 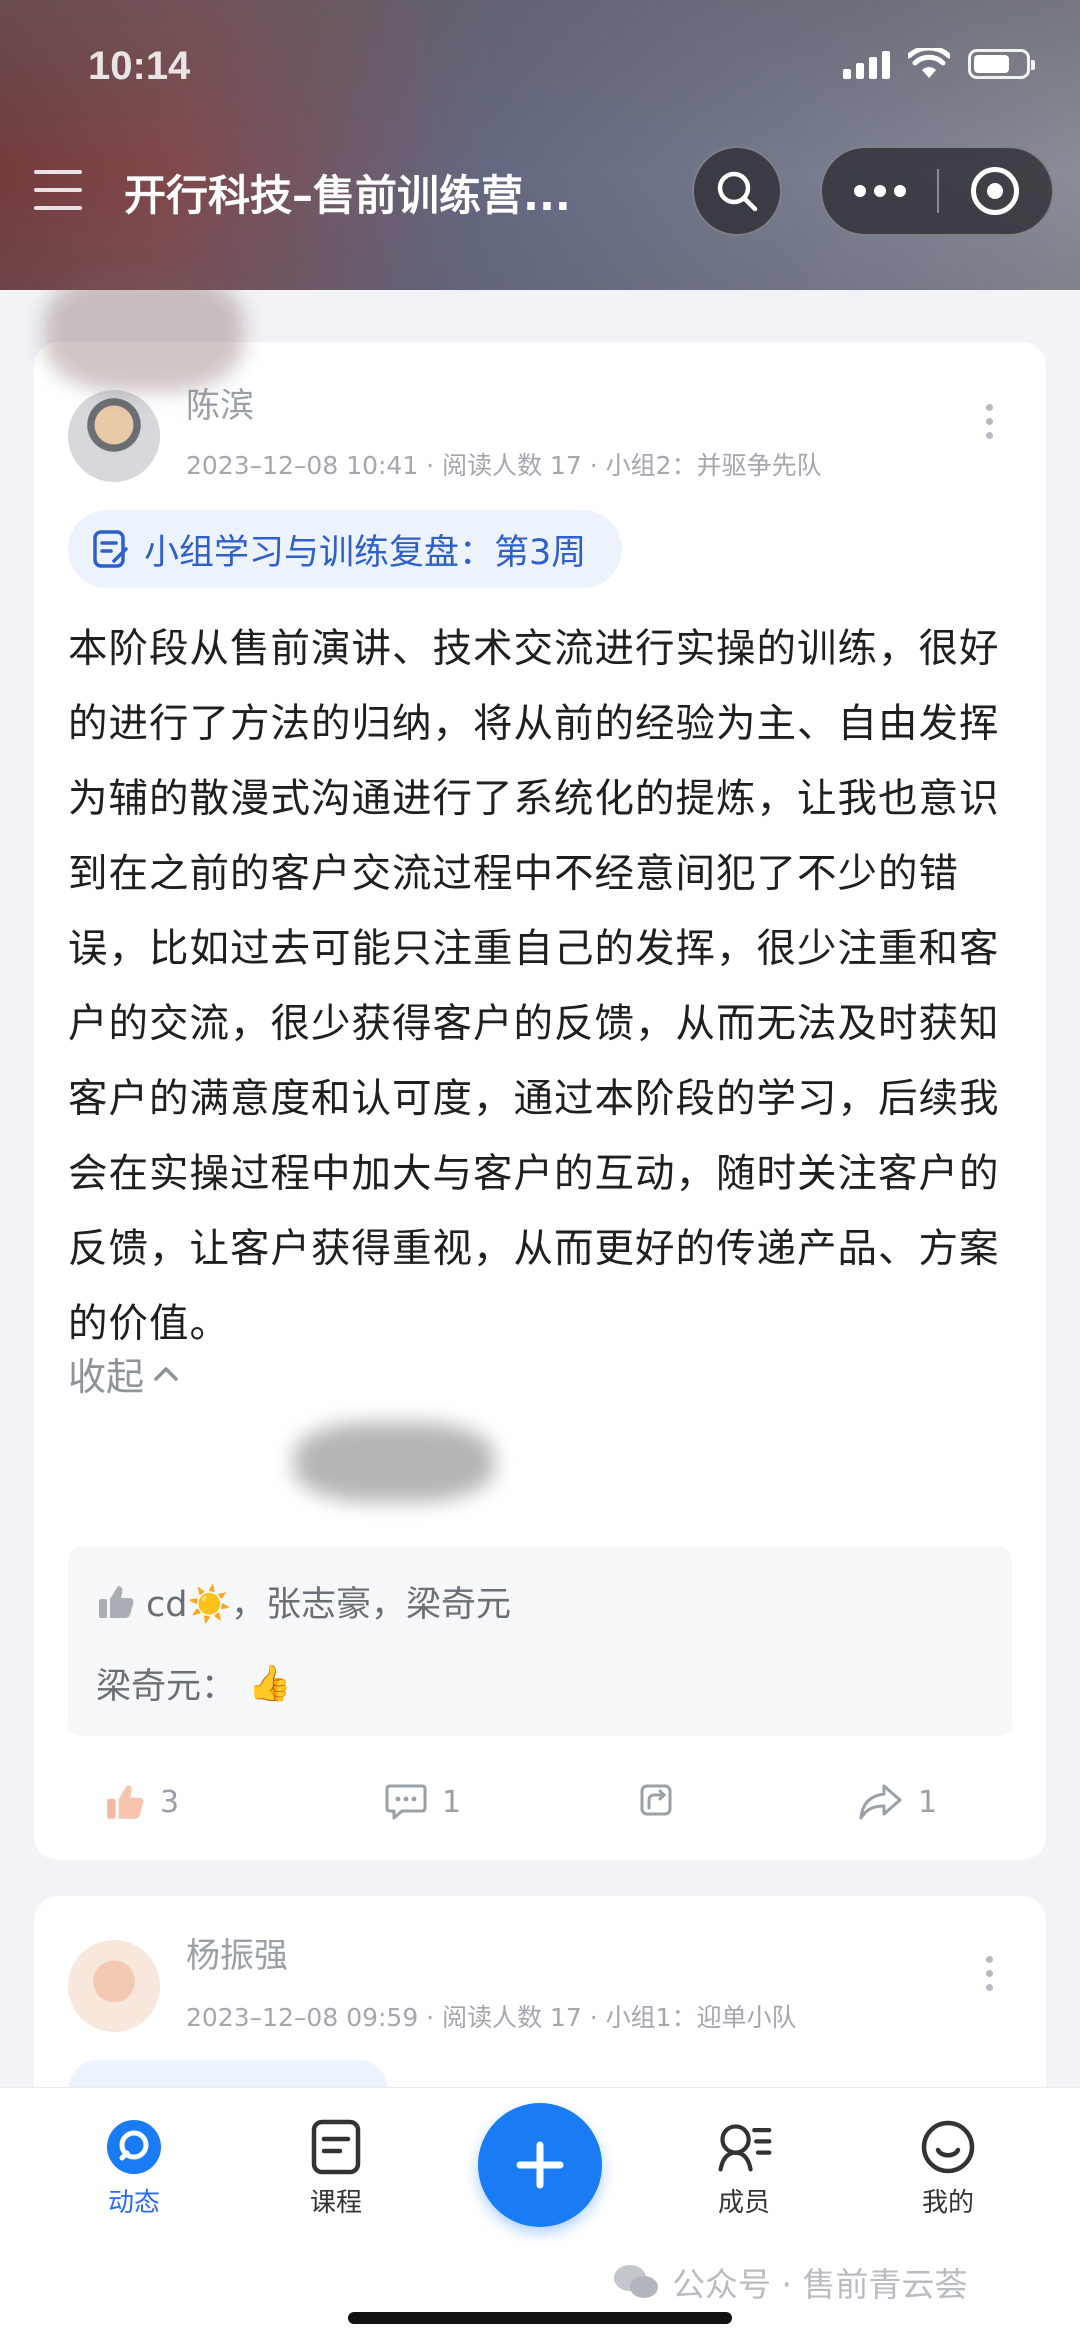 I want to click on tab-feed: 动态, so click(x=134, y=2168).